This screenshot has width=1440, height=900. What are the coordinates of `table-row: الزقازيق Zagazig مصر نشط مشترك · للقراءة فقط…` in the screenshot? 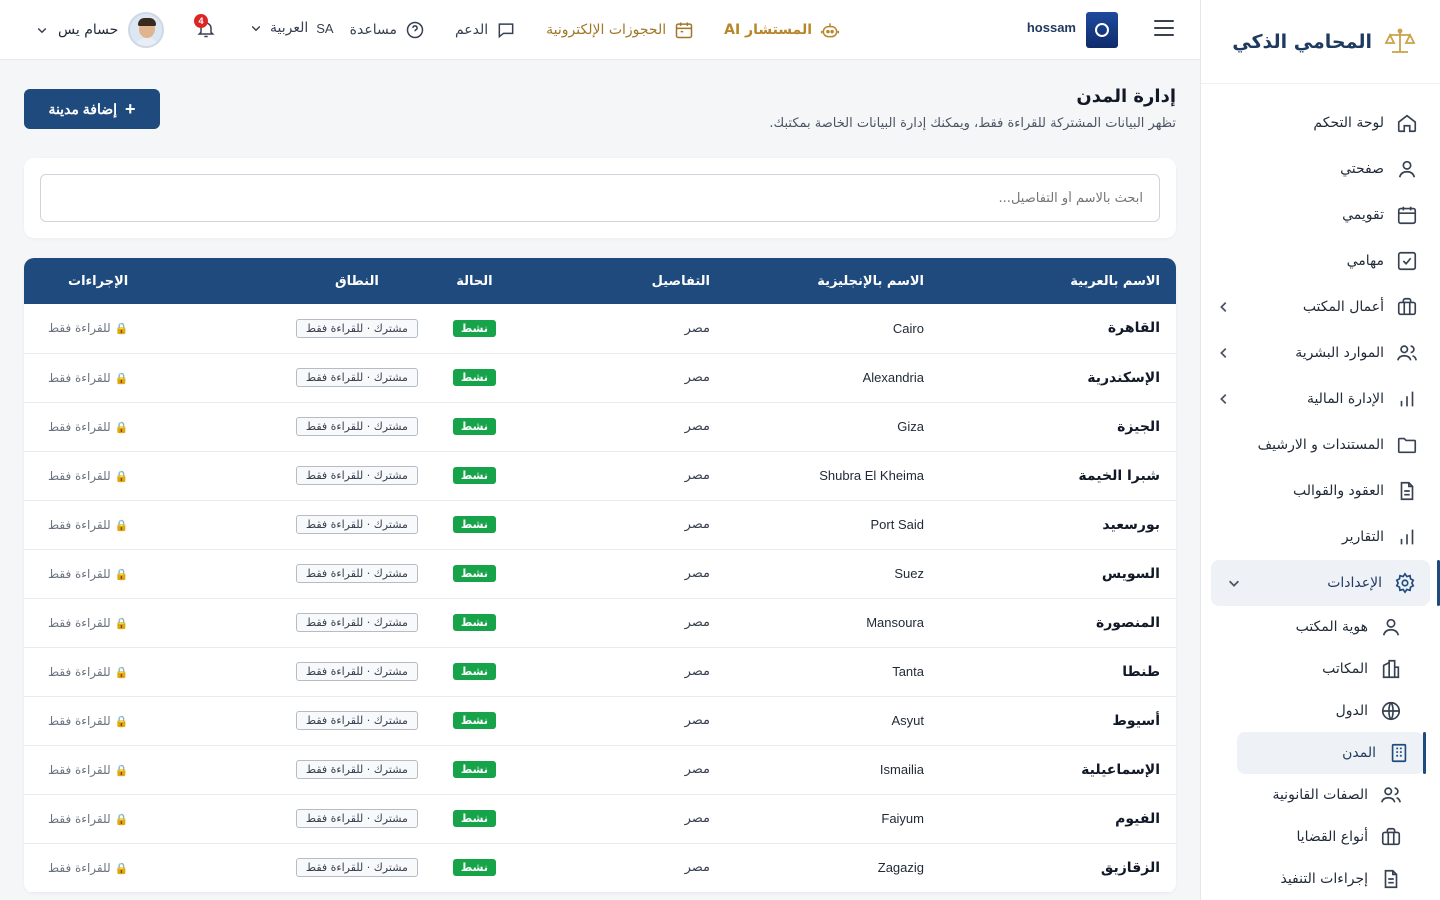 It's located at (600, 868).